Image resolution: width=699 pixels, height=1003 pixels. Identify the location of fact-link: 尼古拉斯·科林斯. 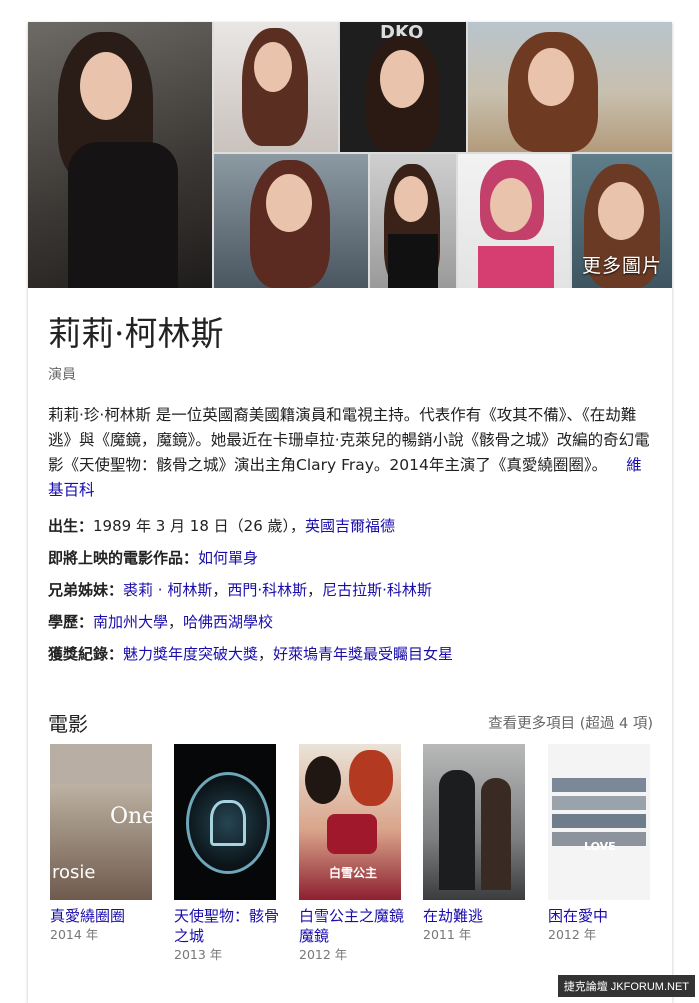
(377, 590).